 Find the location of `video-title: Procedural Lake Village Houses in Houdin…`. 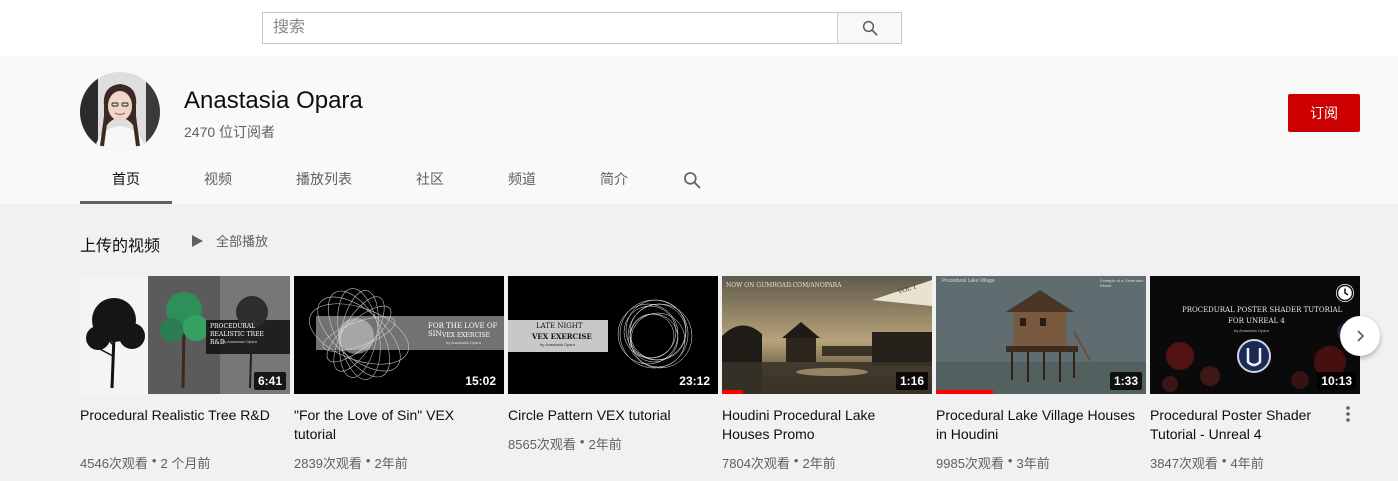

video-title: Procedural Lake Village Houses in Houdin… is located at coordinates (1036, 425).